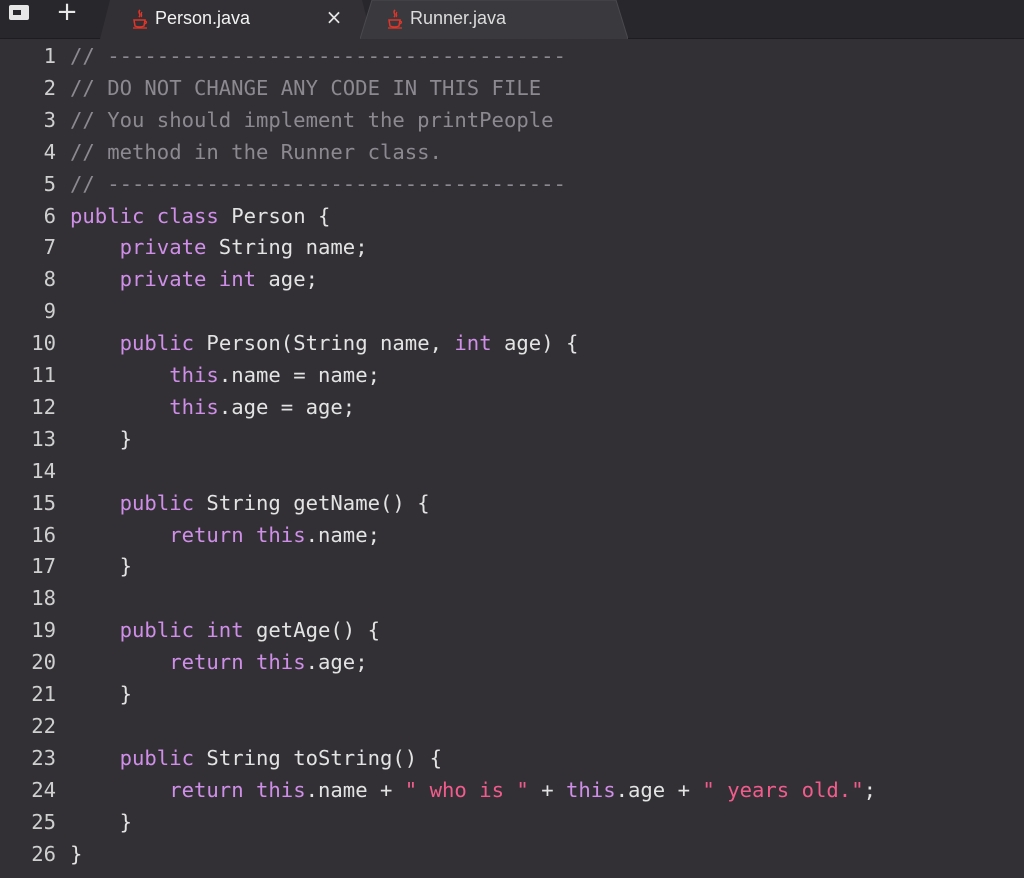 This screenshot has width=1024, height=878. What do you see at coordinates (512, 407) in the screenshot?
I see `code-line: 12 this.age = age;` at bounding box center [512, 407].